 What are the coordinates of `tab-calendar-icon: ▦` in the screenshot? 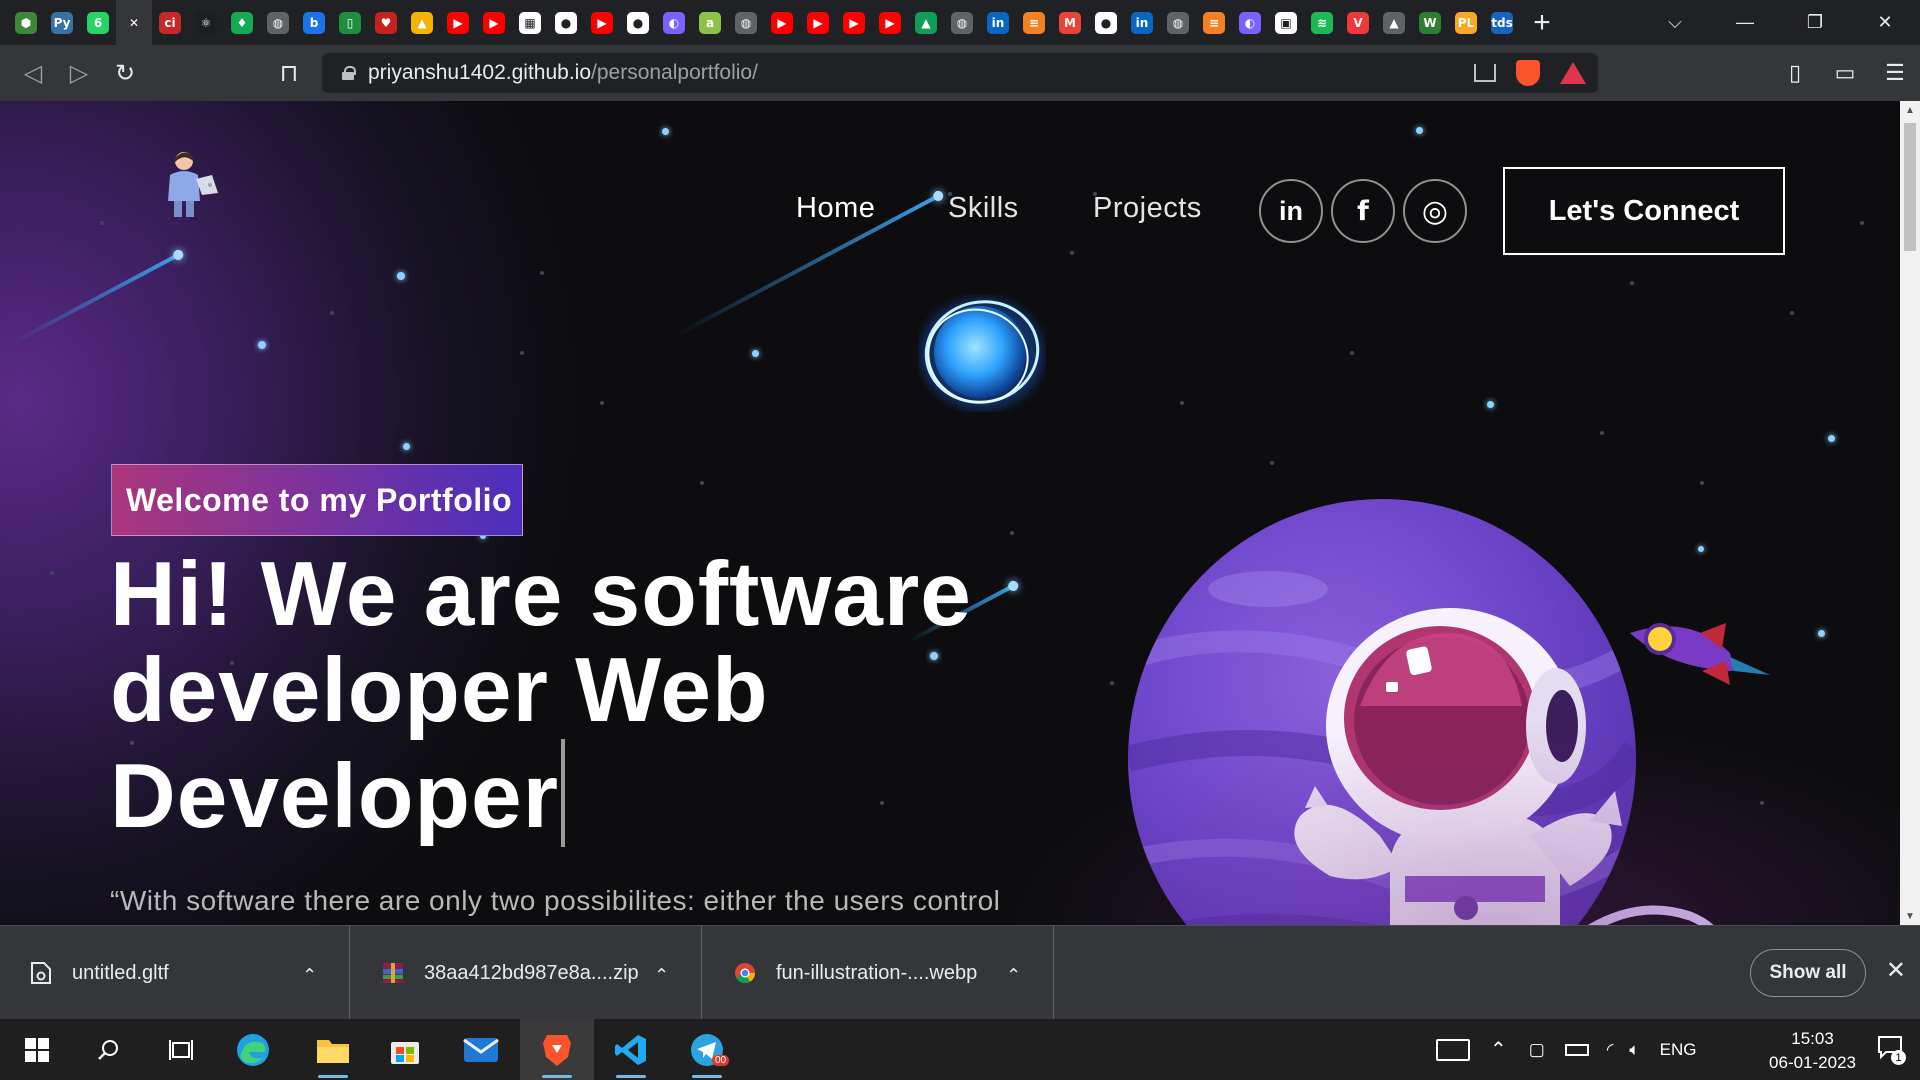 It's located at (530, 22).